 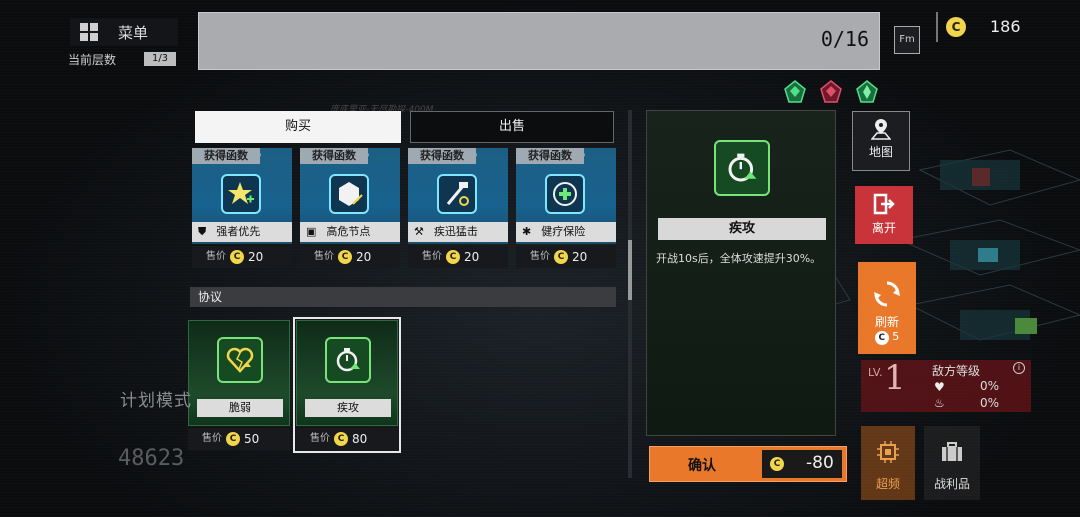 What do you see at coordinates (156, 401) in the screenshot?
I see `plan-mode-text: 计划模式` at bounding box center [156, 401].